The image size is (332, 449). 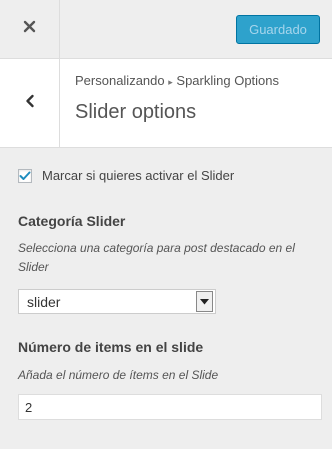 What do you see at coordinates (117, 301) in the screenshot?
I see `slider-category-select: slider` at bounding box center [117, 301].